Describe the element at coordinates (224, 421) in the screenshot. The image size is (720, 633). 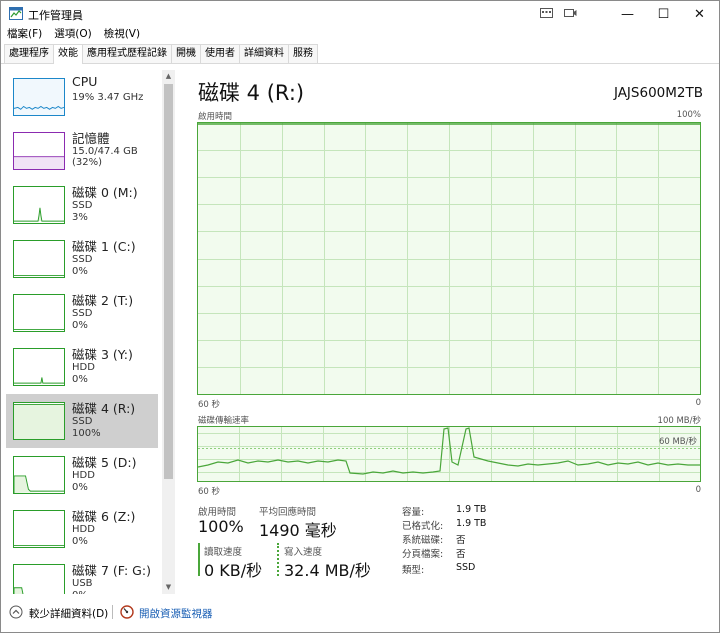
I see `transfer-rate-graph-label: 磁碟傳輸速率` at that location.